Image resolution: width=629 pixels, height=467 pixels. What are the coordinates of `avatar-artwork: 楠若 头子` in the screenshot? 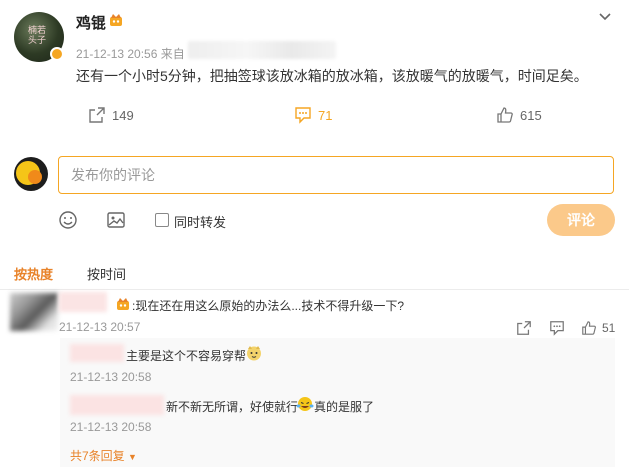 It's located at (37, 36).